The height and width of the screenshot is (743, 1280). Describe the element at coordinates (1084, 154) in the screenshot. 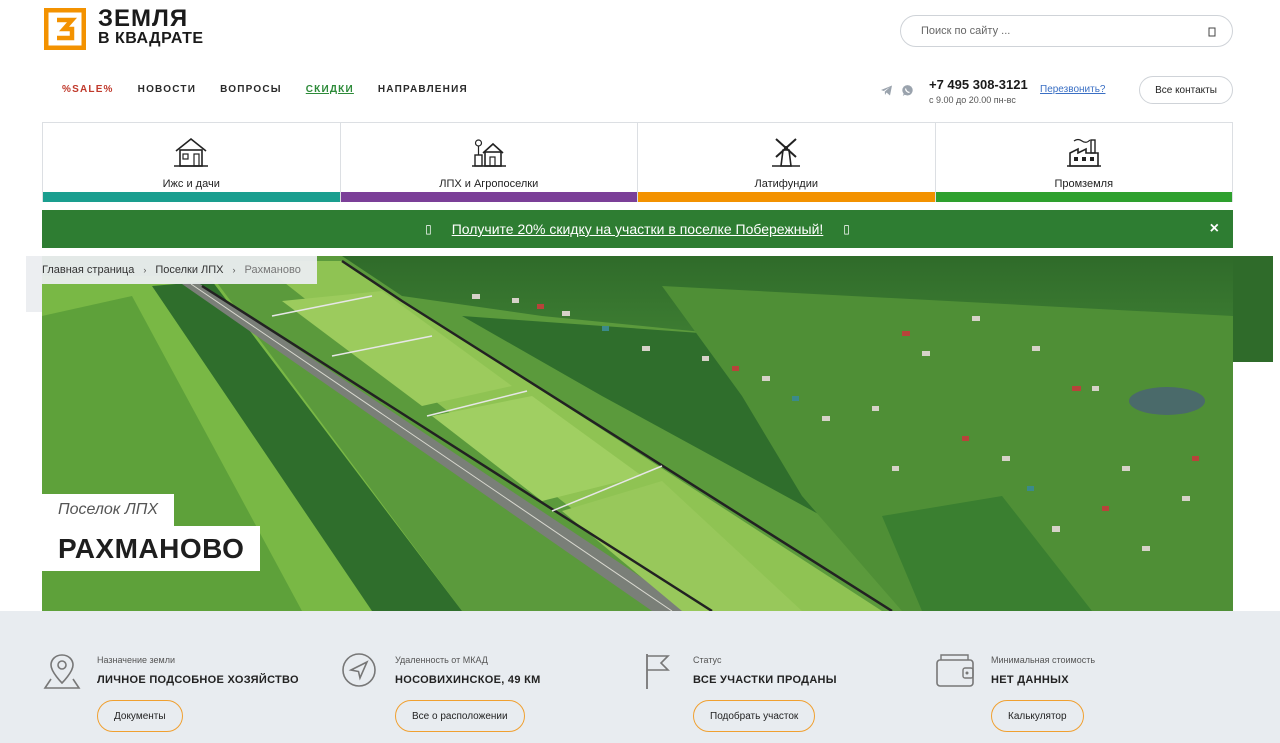

I see `factory-icon` at that location.